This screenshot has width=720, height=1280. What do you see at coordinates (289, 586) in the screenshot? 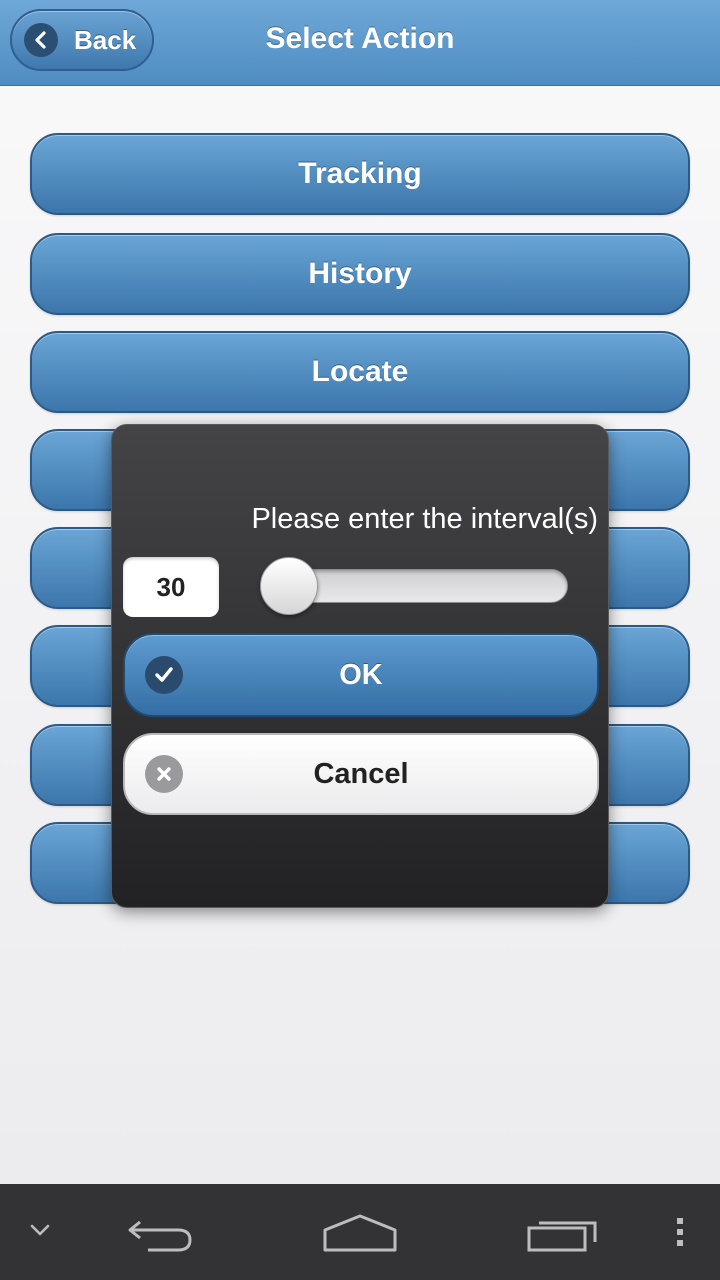
I see `interval-slider-thumb` at bounding box center [289, 586].